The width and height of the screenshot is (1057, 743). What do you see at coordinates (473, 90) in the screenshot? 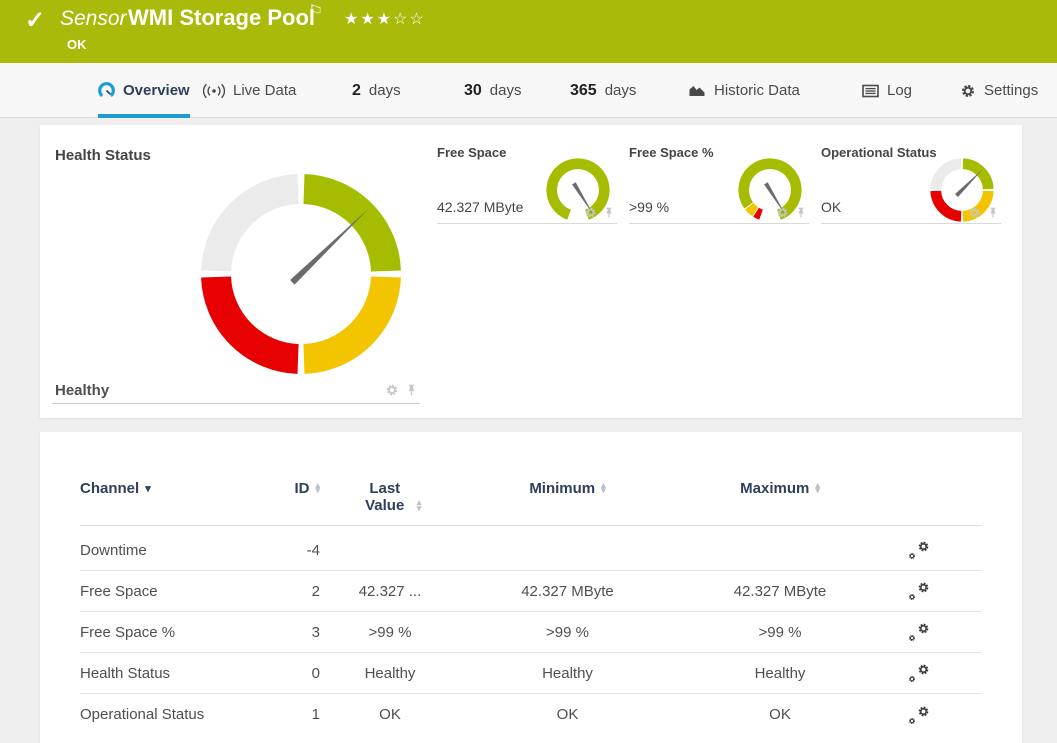
I see `tab-number: 30` at bounding box center [473, 90].